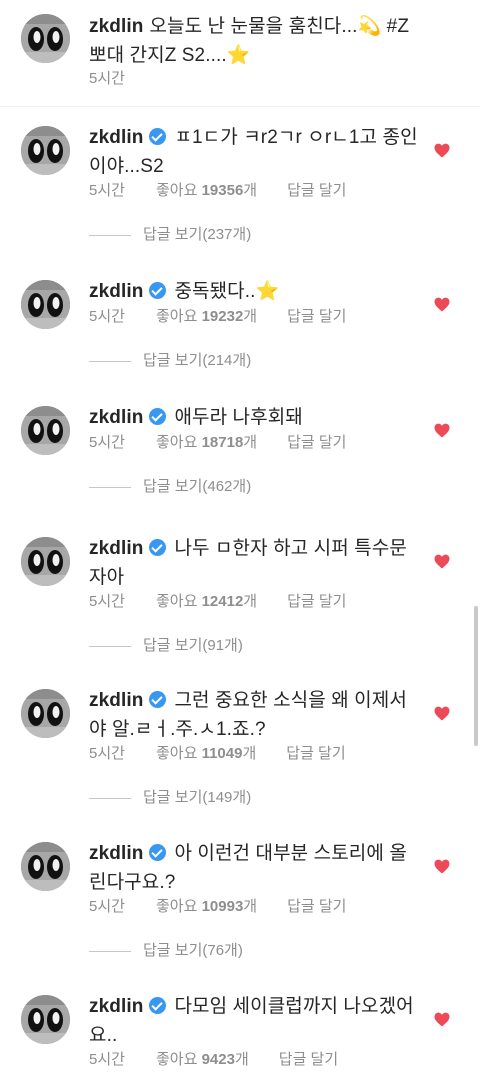 The width and height of the screenshot is (480, 1081). Describe the element at coordinates (107, 78) in the screenshot. I see `caption-time: 5시간` at that location.